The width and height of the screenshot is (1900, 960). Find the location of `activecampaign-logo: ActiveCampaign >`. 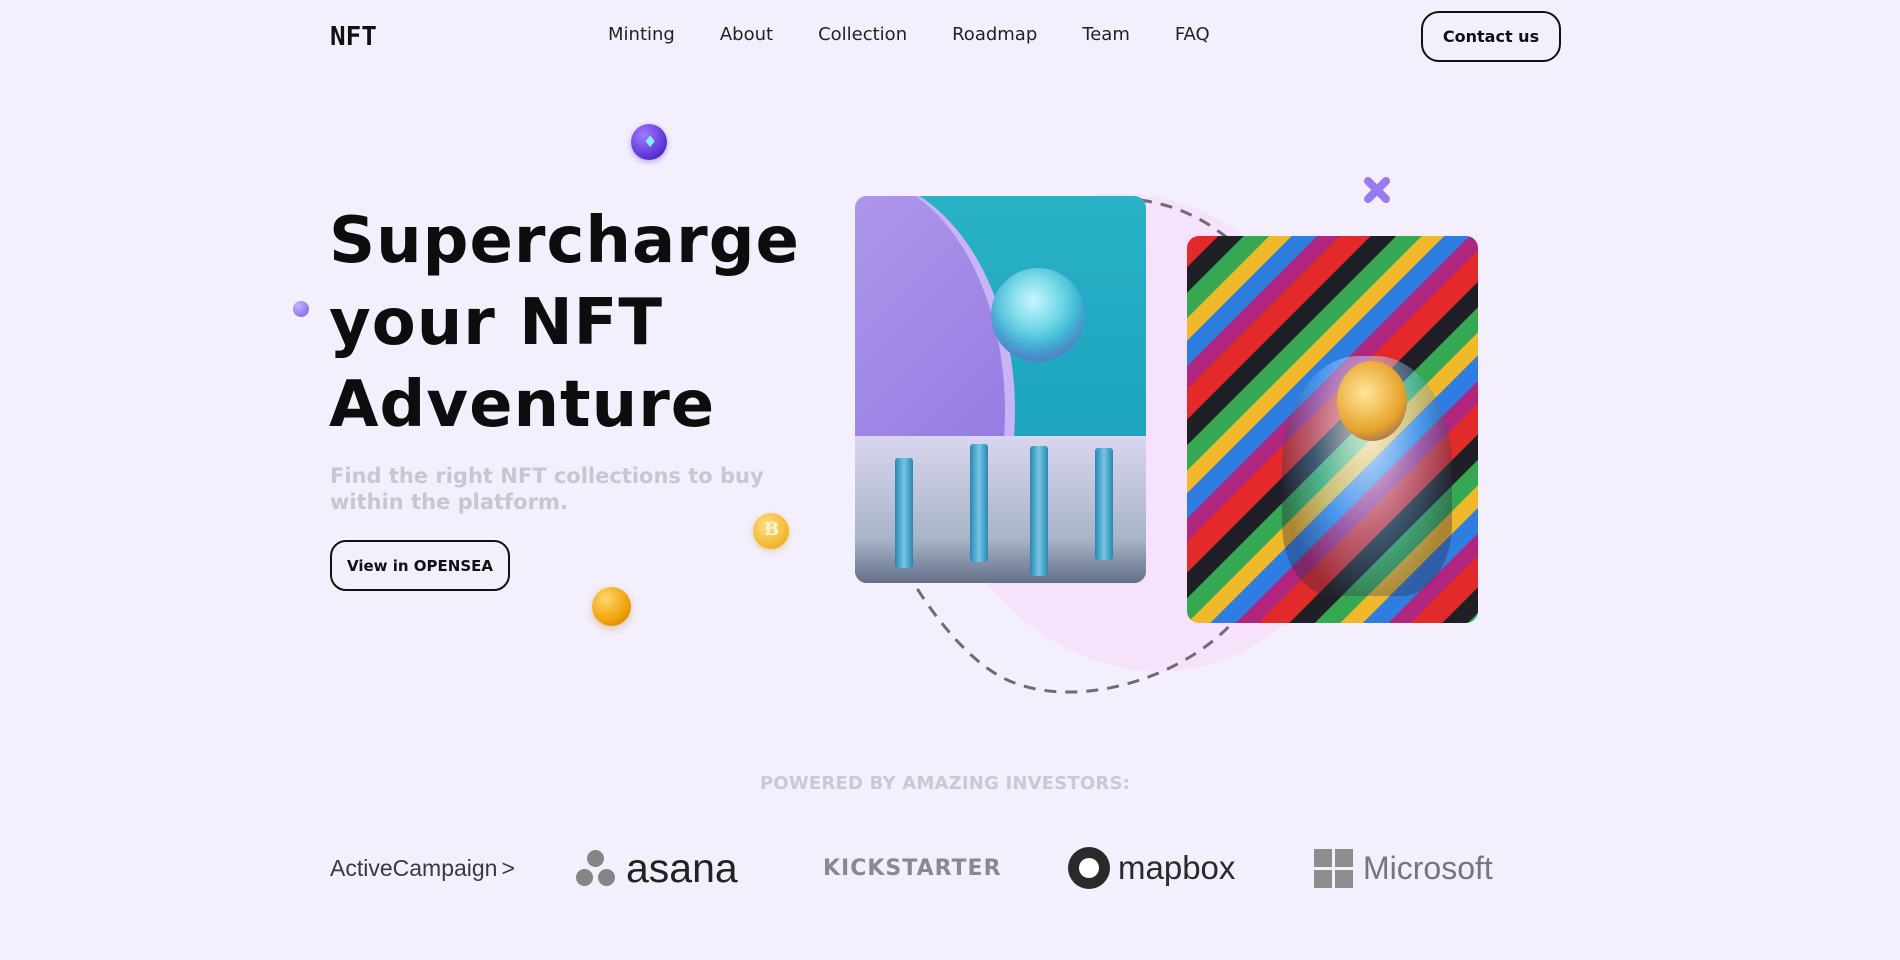

activecampaign-logo: ActiveCampaign > is located at coordinates (422, 868).